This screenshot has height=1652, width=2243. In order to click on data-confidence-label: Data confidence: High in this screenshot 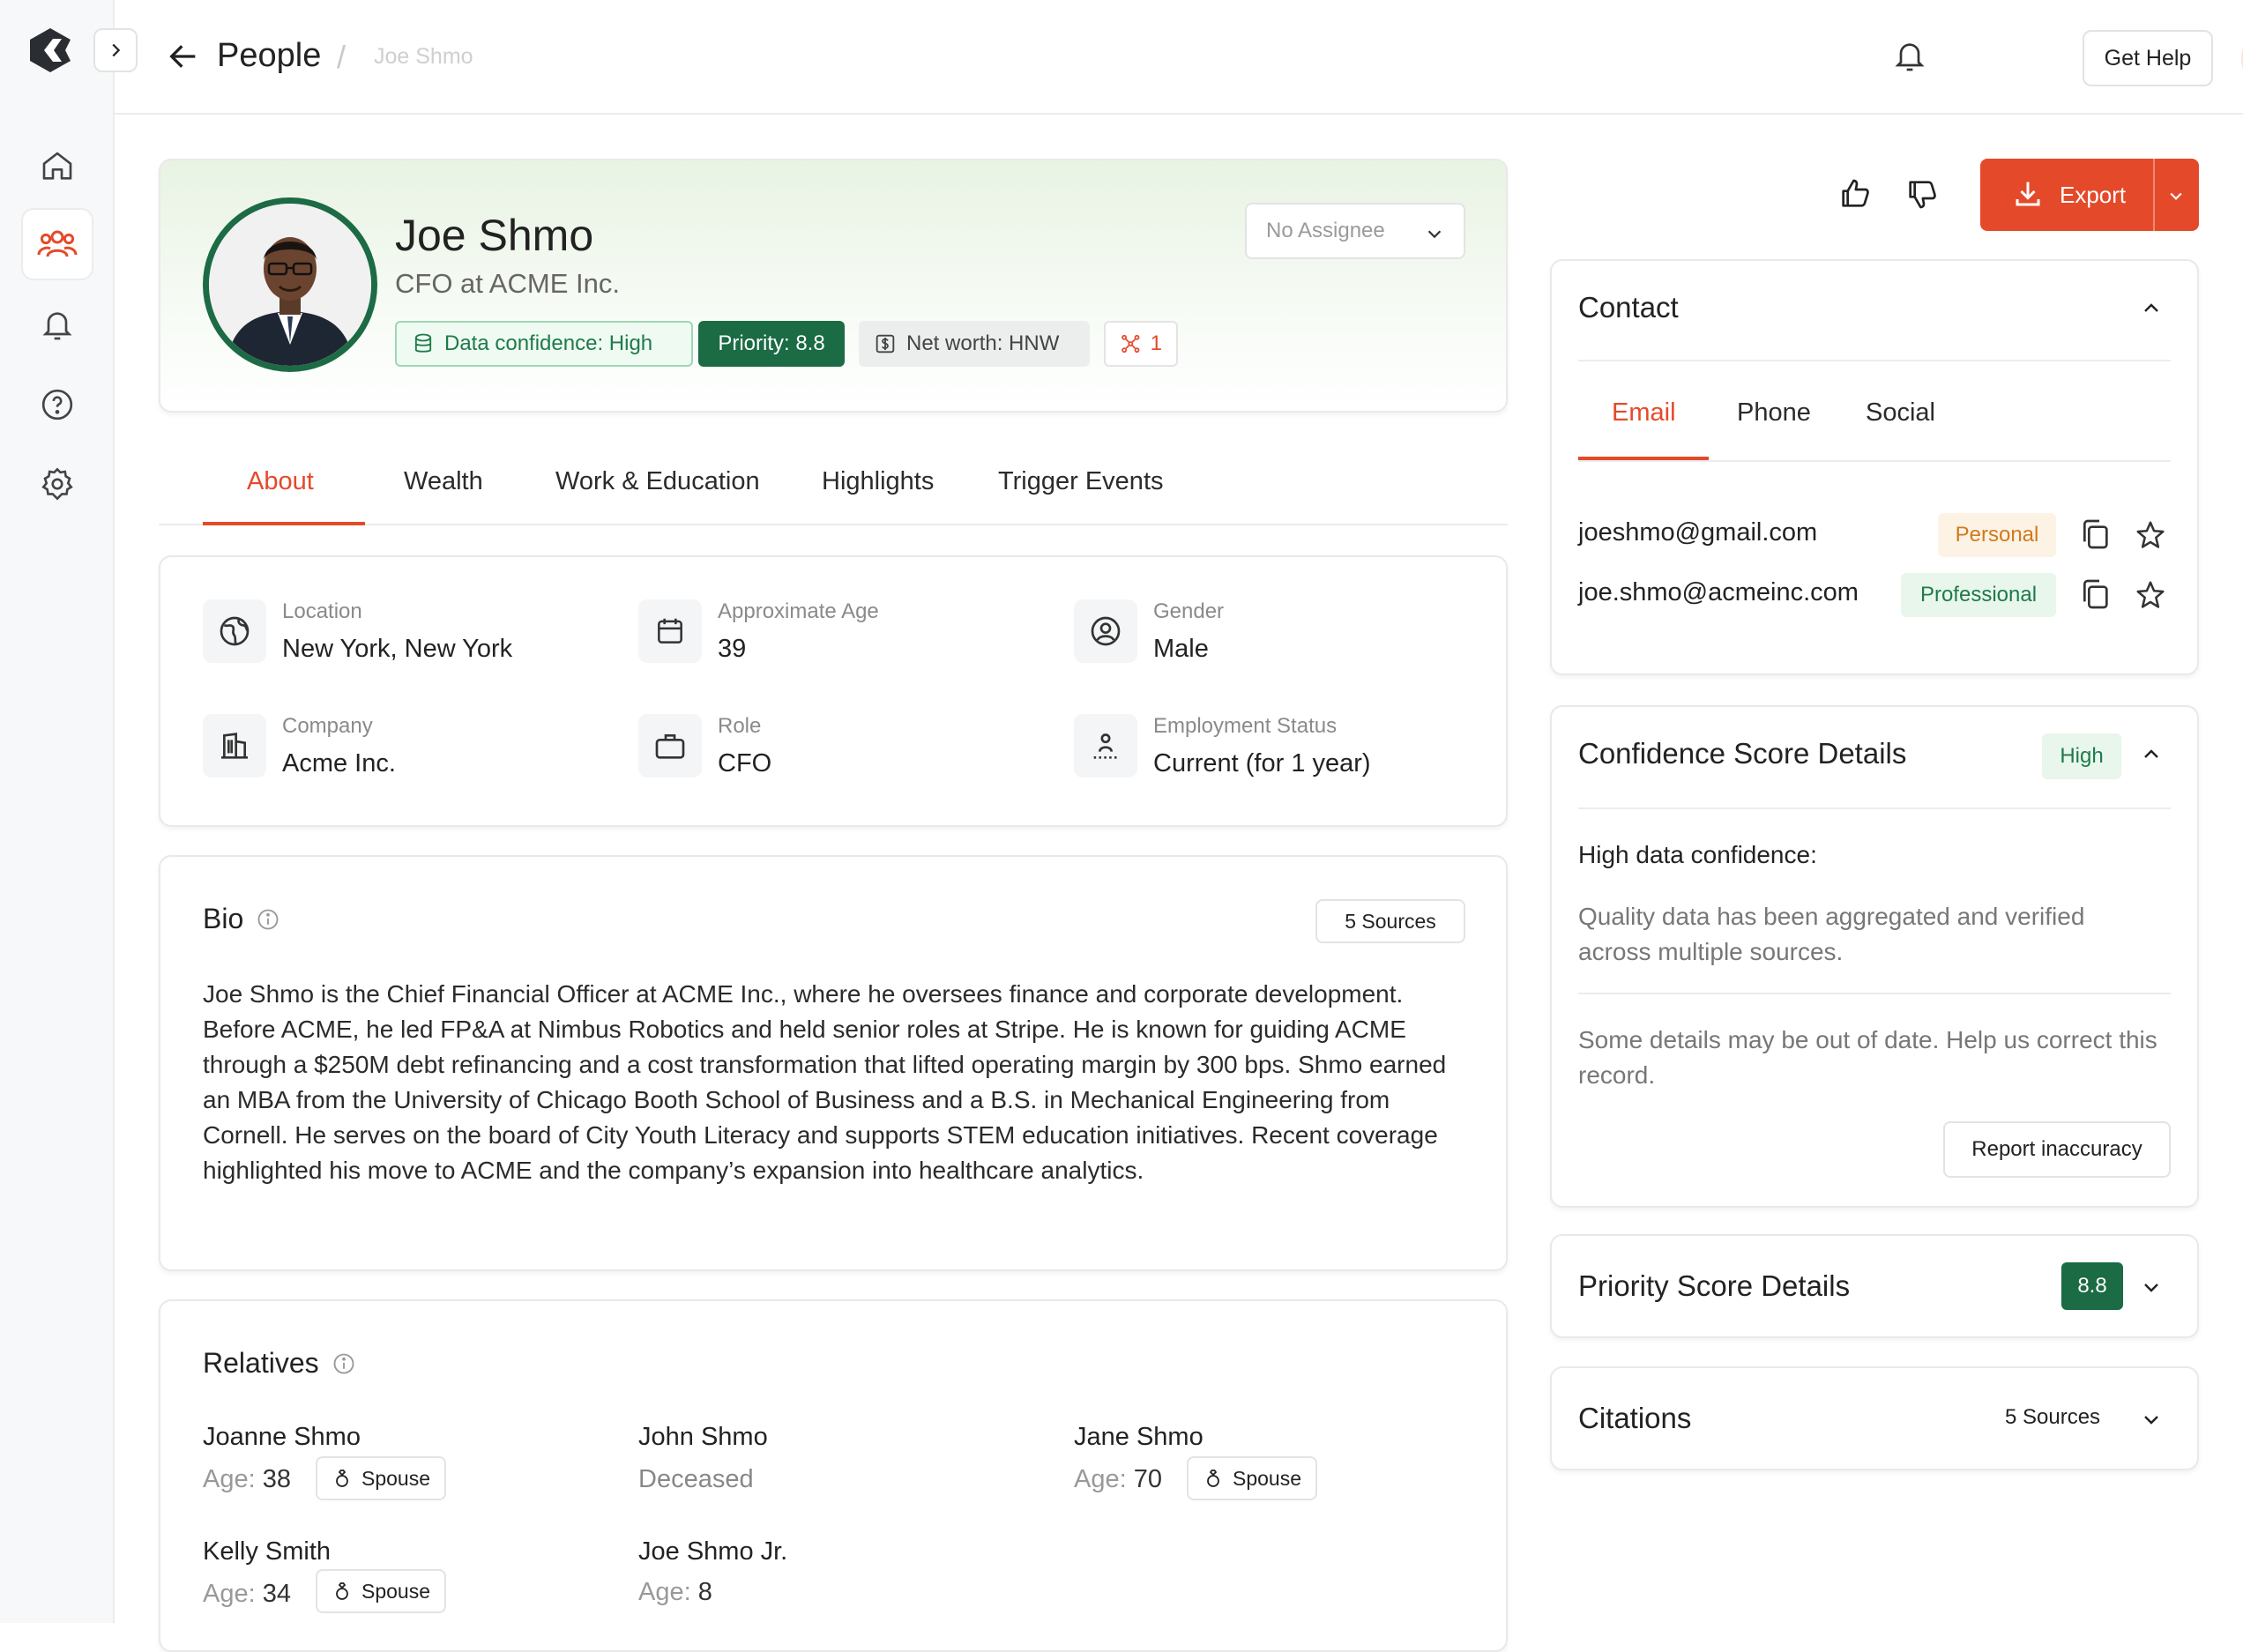, I will do `click(548, 343)`.